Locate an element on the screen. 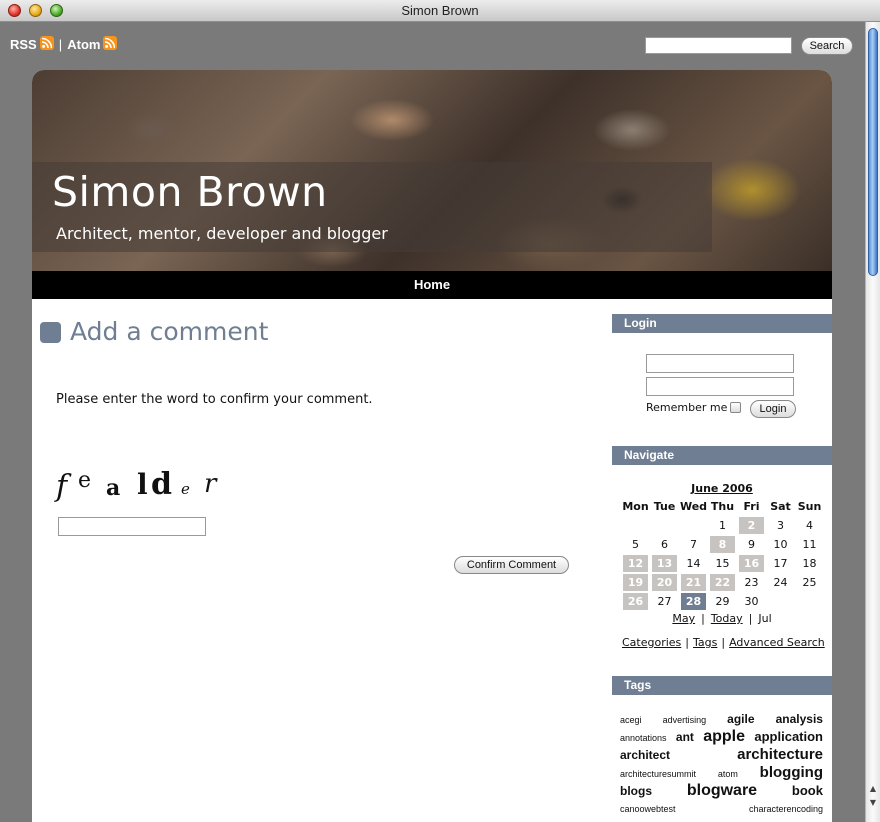 The image size is (880, 822). tag-link: architect is located at coordinates (645, 755).